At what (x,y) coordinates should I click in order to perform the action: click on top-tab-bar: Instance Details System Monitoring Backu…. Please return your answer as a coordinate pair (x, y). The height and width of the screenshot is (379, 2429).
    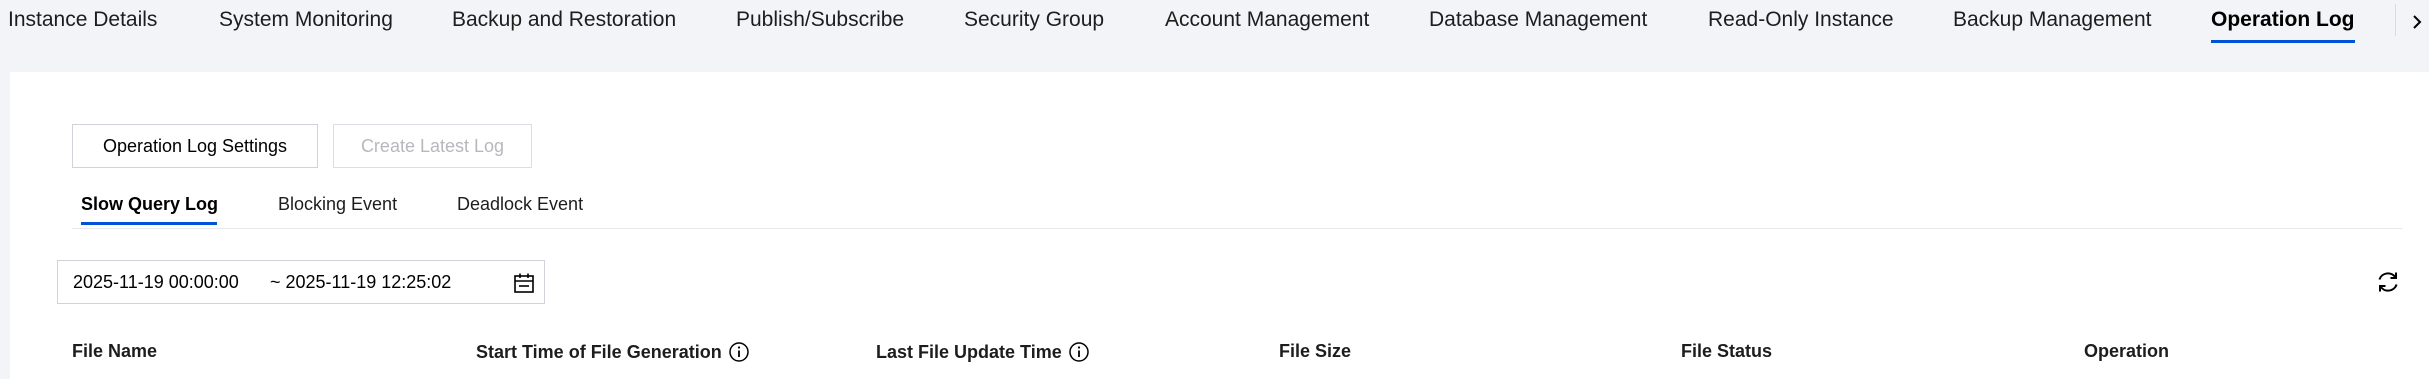
    Looking at the image, I should click on (1214, 22).